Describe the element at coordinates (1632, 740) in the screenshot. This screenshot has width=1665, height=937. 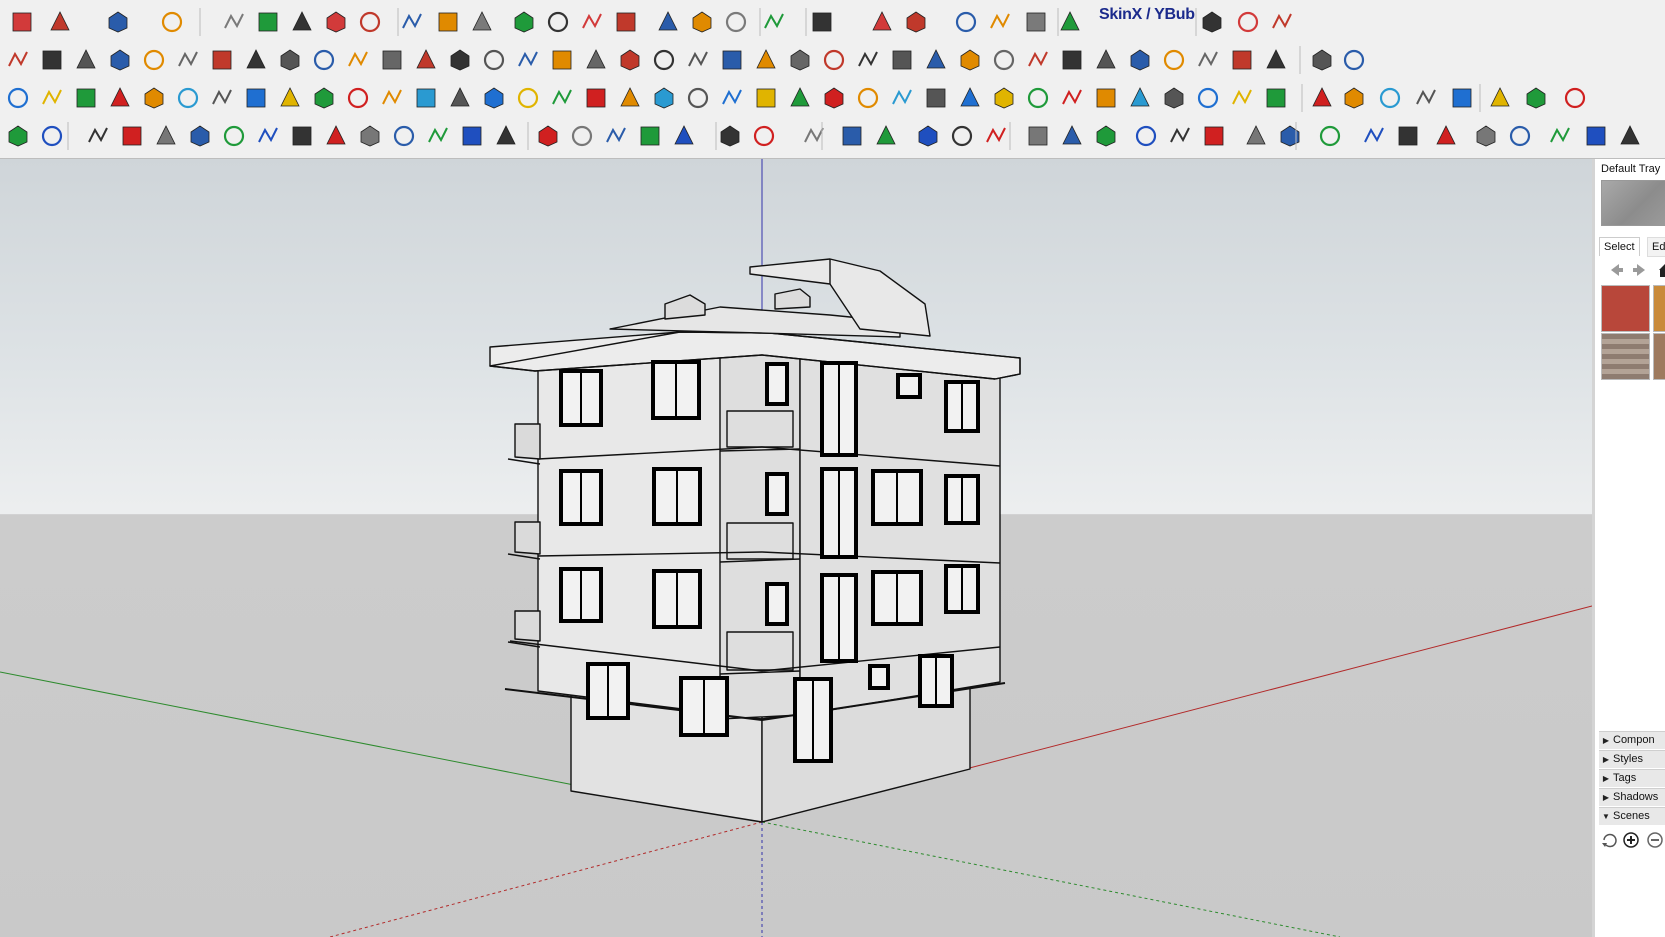
I see `panel-components: ▶ Compon` at that location.